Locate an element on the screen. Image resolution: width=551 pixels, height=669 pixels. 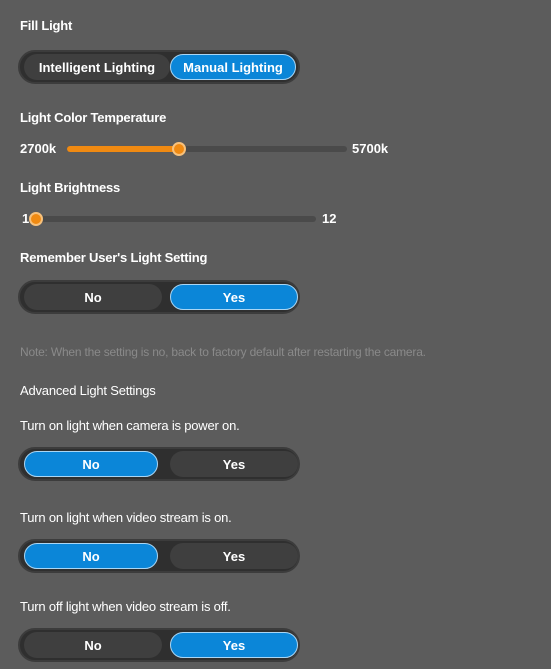
brightness-thumb is located at coordinates (36, 219).